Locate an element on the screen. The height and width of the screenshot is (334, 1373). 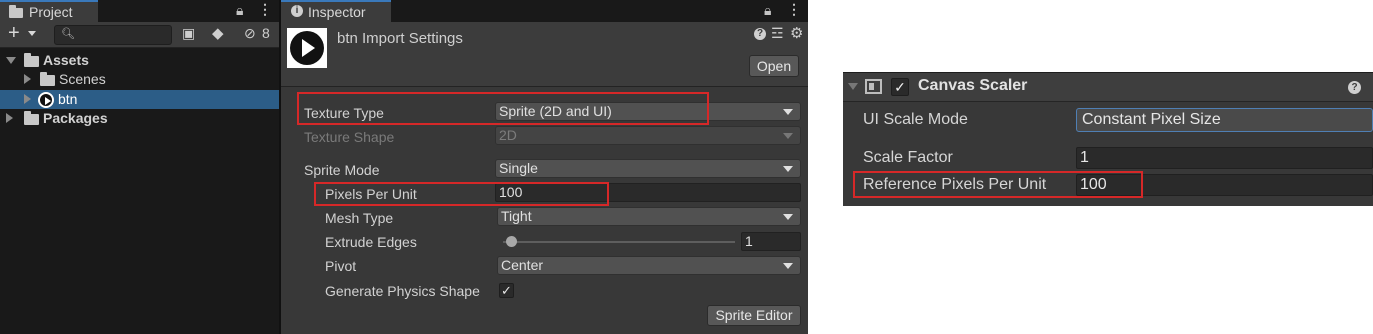
info-icon: i is located at coordinates (297, 11).